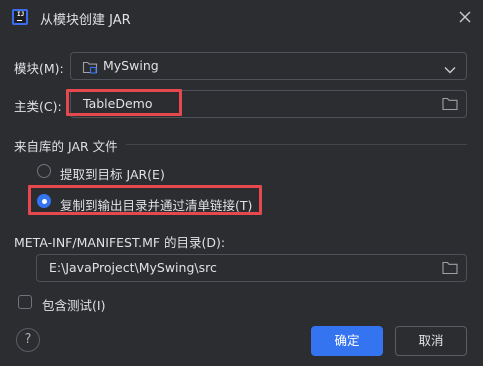 The width and height of the screenshot is (483, 366). I want to click on app-icon: IJ, so click(20, 17).